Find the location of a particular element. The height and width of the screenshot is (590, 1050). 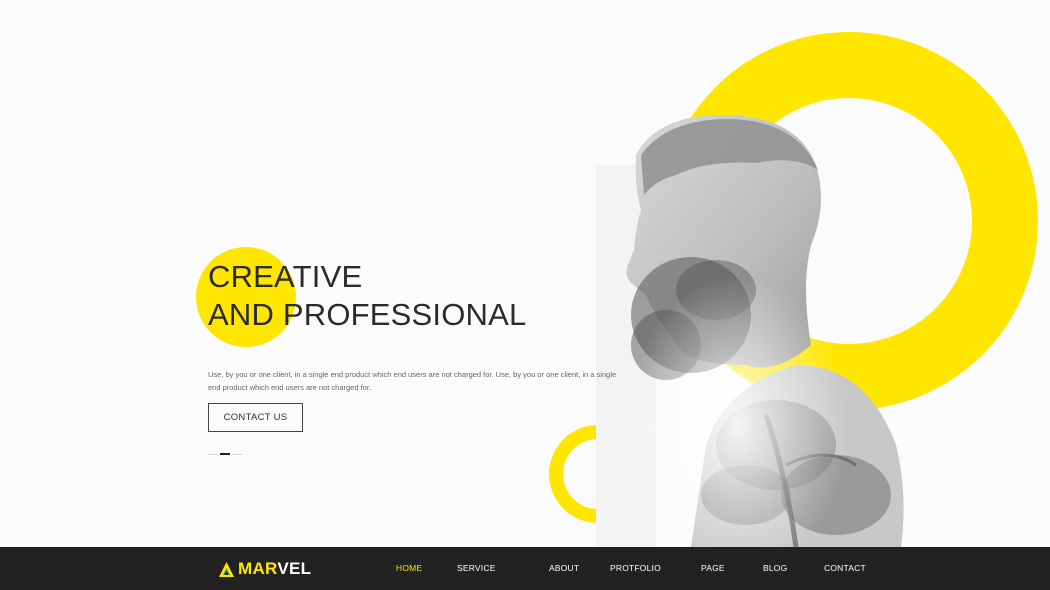

contact-us-button: CONTACT US is located at coordinates (255, 417).